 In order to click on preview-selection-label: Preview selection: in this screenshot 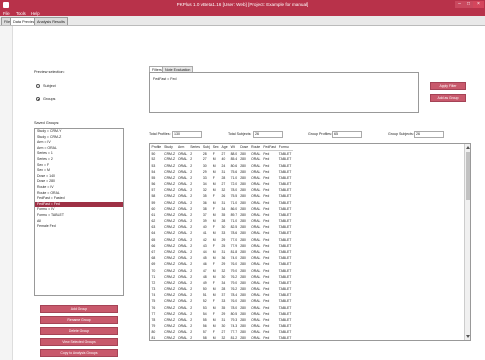, I will do `click(49, 72)`.